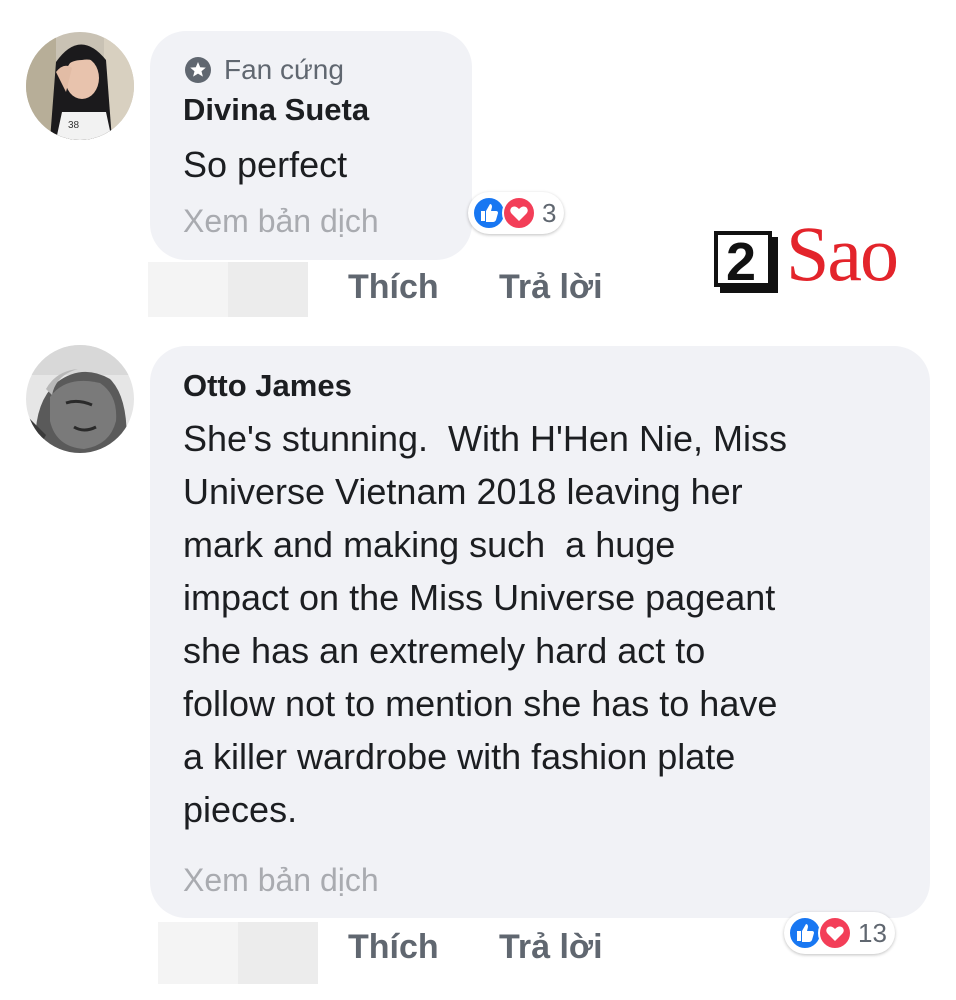  I want to click on top-fan-badge: Fan cứng, so click(264, 70).